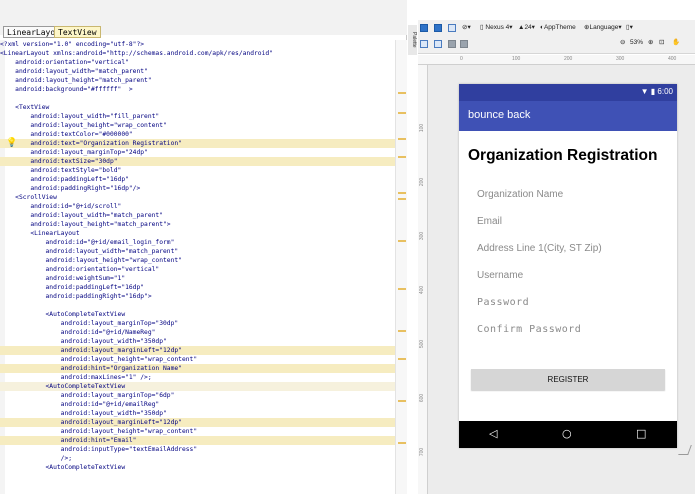 This screenshot has width=695, height=494. I want to click on page-title: Organization Registration, so click(562, 156).